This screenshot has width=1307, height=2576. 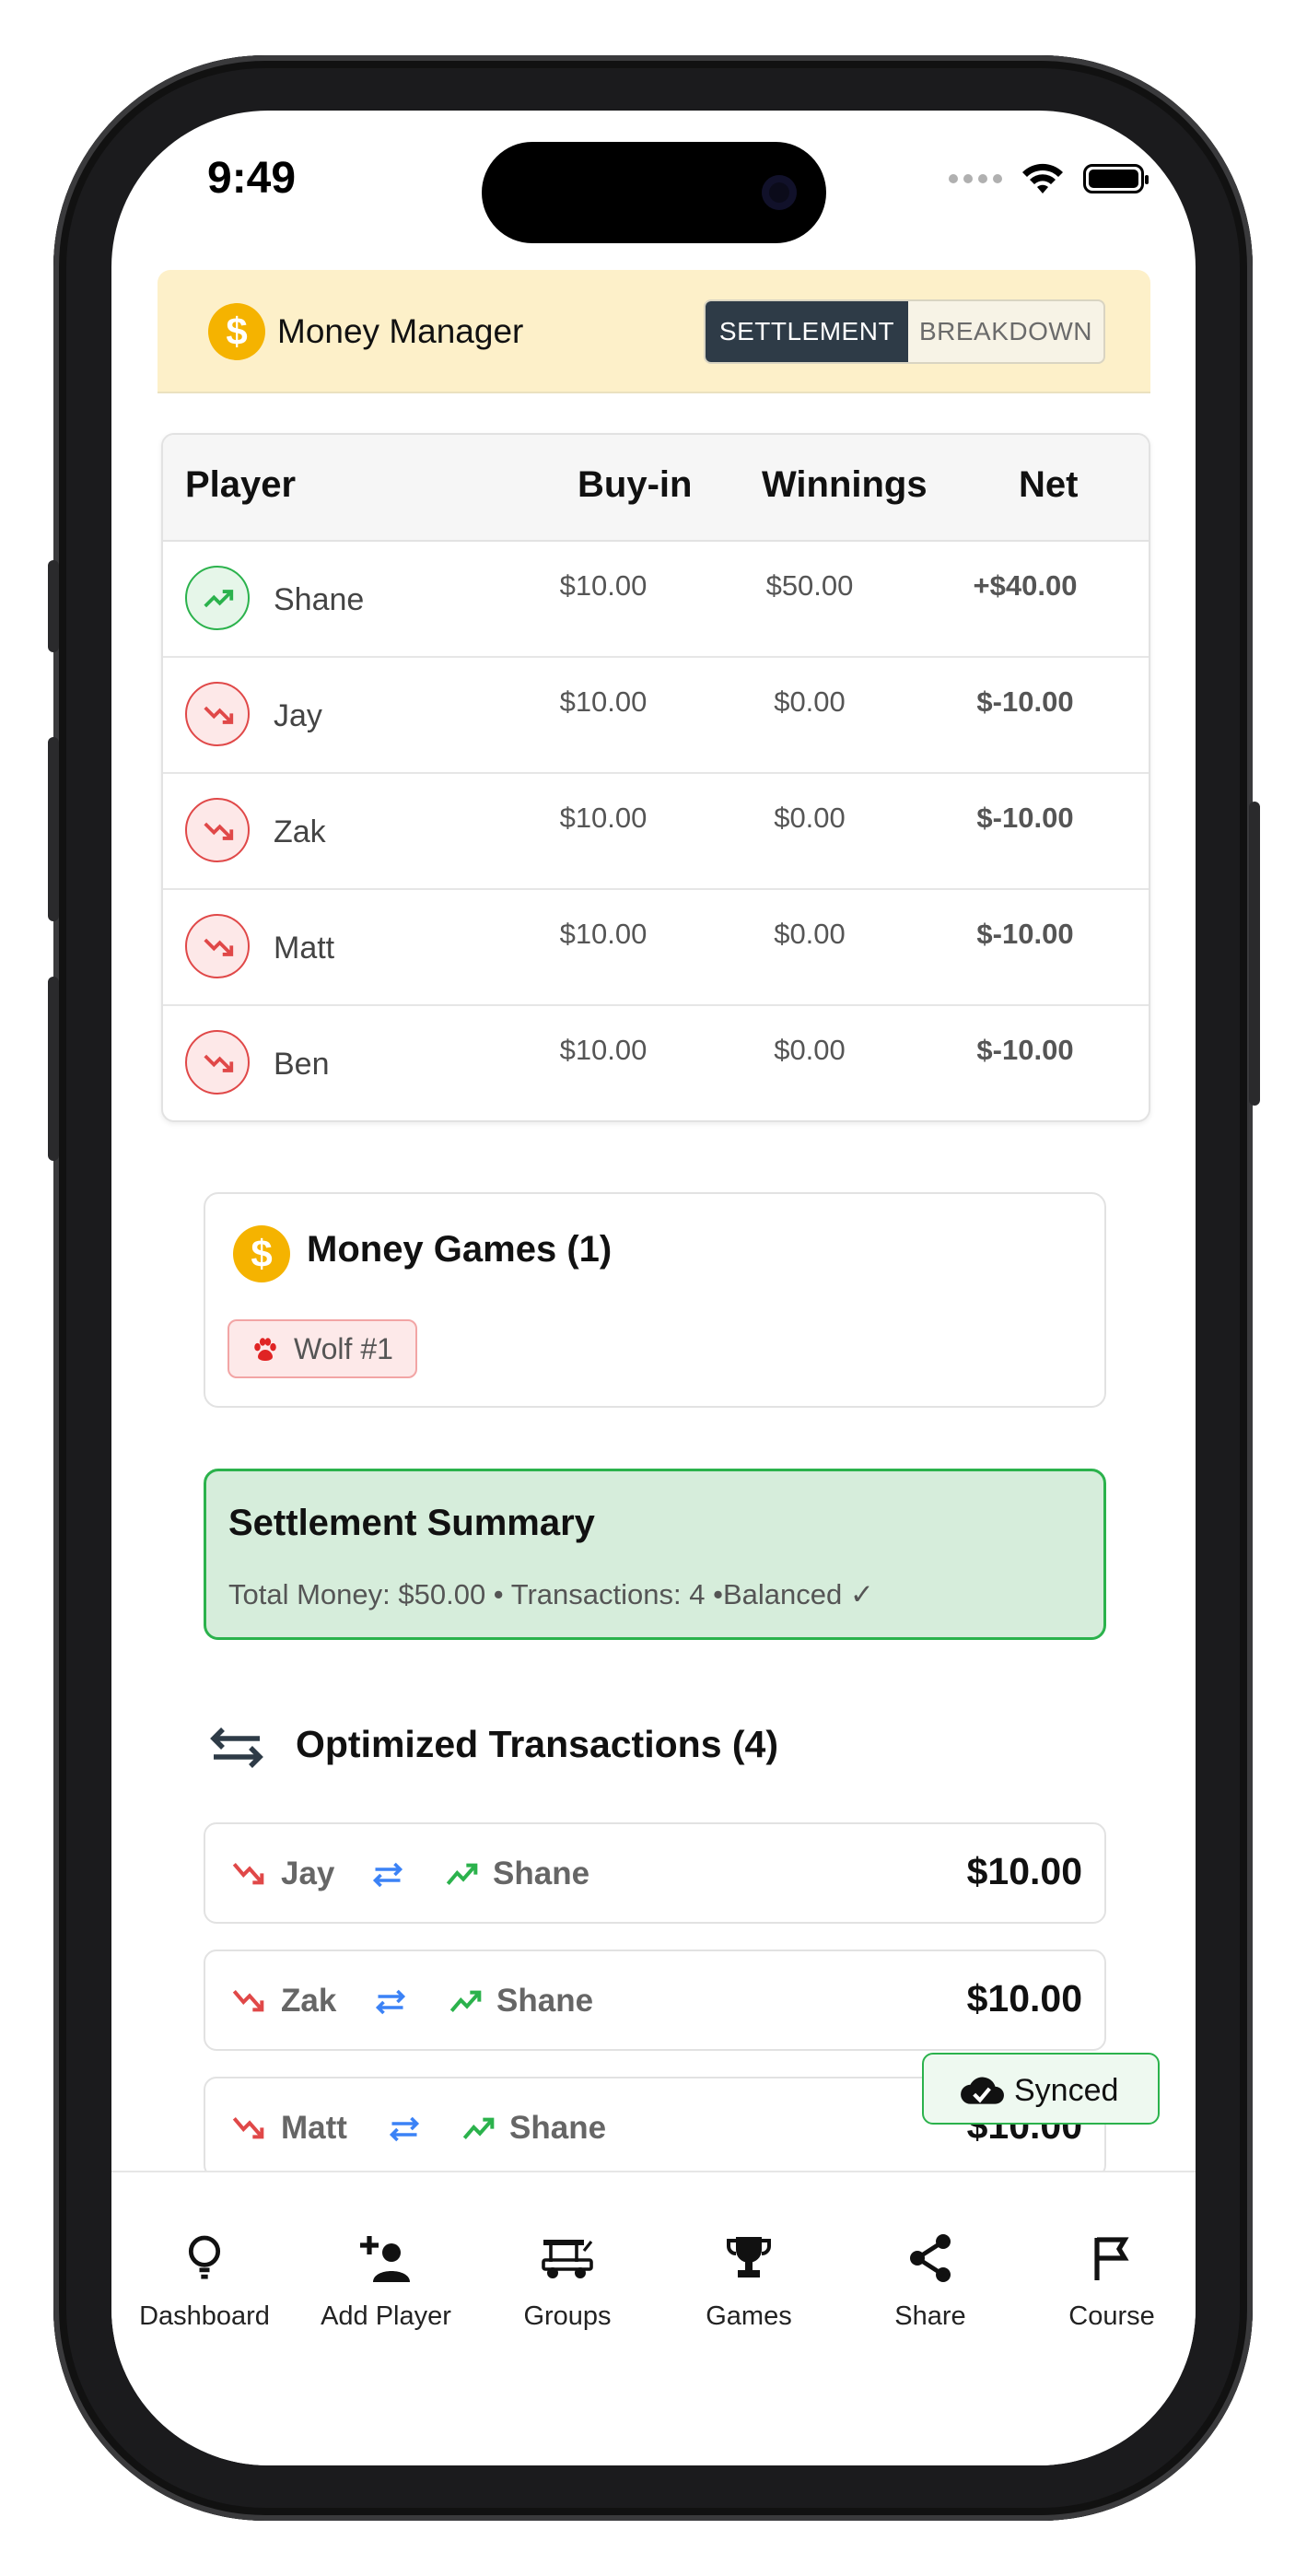 What do you see at coordinates (54, 829) in the screenshot?
I see `side-button-volume-up` at bounding box center [54, 829].